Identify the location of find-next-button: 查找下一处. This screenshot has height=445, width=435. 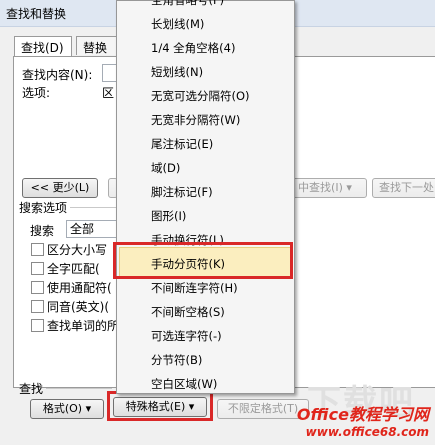
(403, 188).